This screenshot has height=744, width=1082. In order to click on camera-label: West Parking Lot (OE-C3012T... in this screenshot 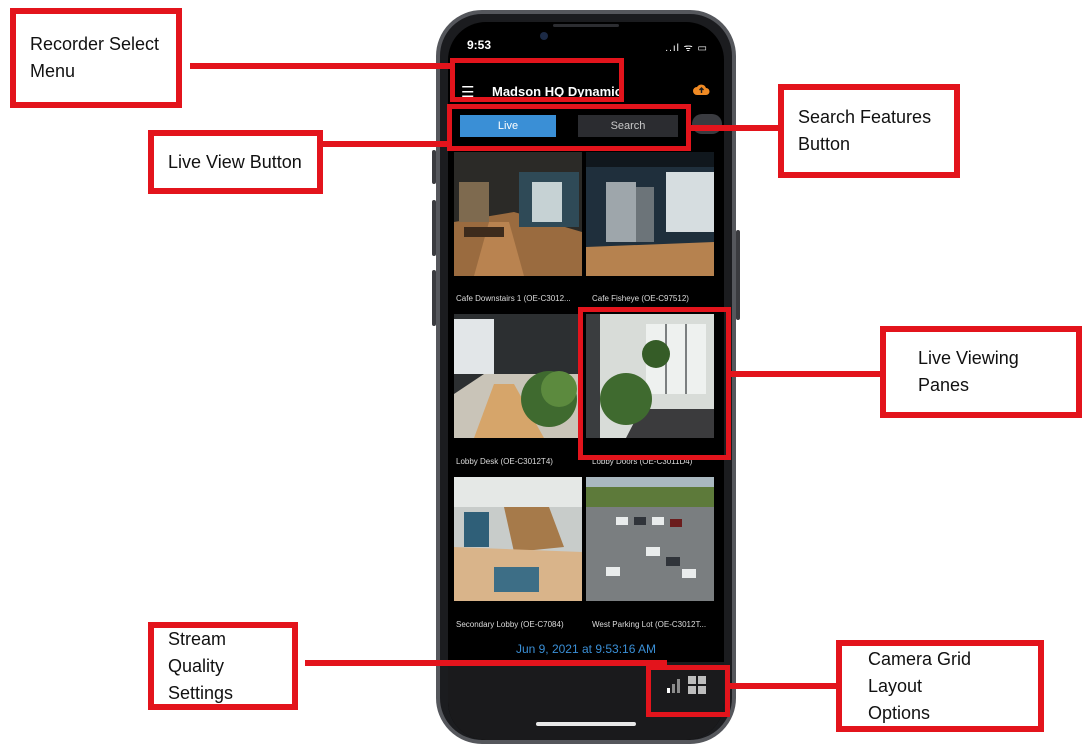, I will do `click(649, 624)`.